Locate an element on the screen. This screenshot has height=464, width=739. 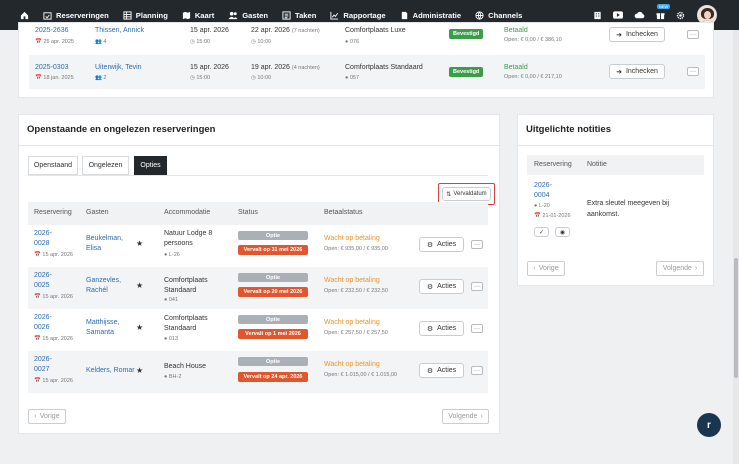
tab-ongelezen: Ongelezen is located at coordinates (105, 165).